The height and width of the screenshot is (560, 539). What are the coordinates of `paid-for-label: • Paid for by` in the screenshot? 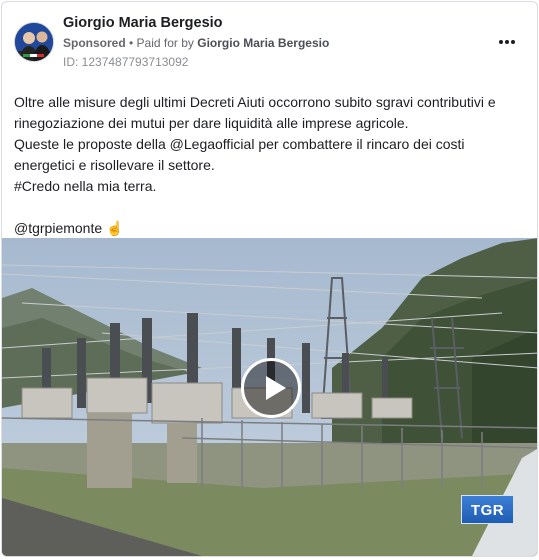 It's located at (161, 43).